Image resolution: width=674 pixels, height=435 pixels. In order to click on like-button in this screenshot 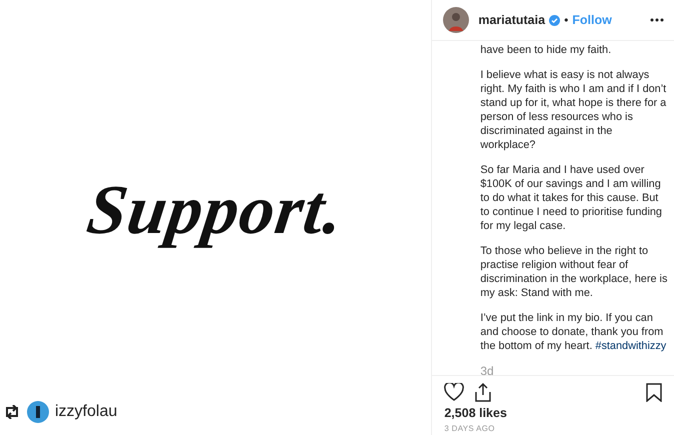, I will do `click(454, 392)`.